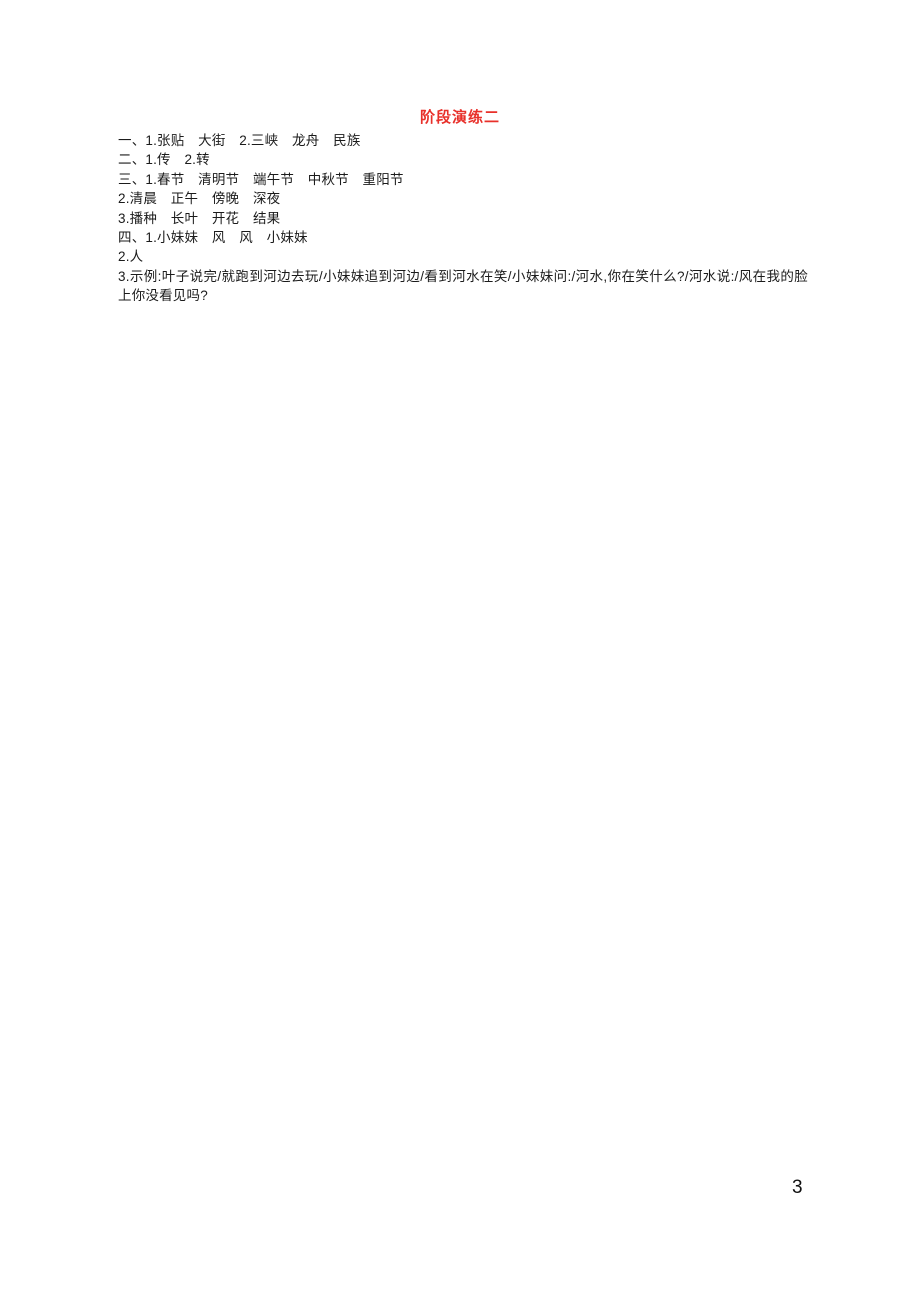 The image size is (920, 1302). I want to click on answer-line: 3.播种 长叶 开花 结果, so click(199, 218).